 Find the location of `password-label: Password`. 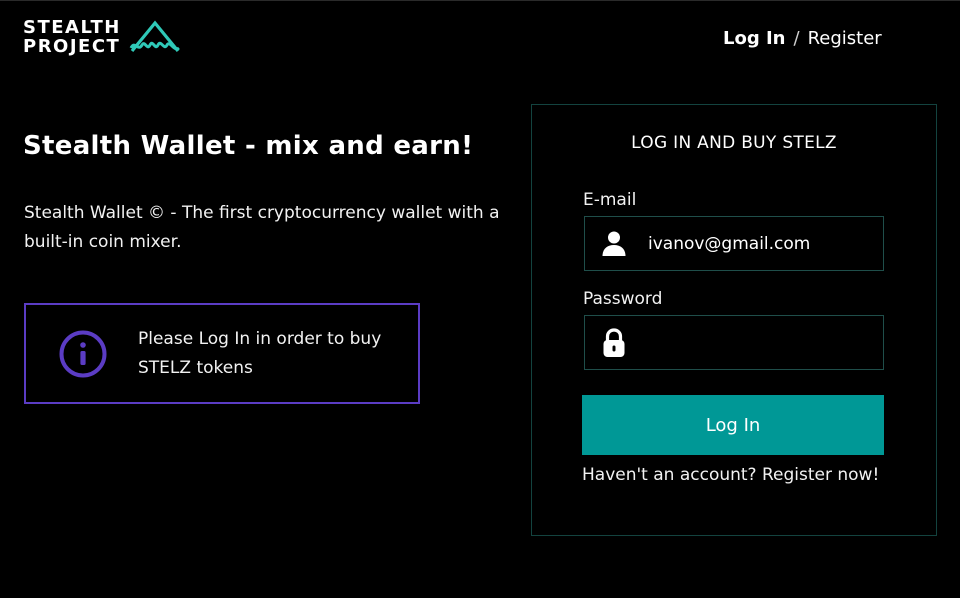

password-label: Password is located at coordinates (623, 299).